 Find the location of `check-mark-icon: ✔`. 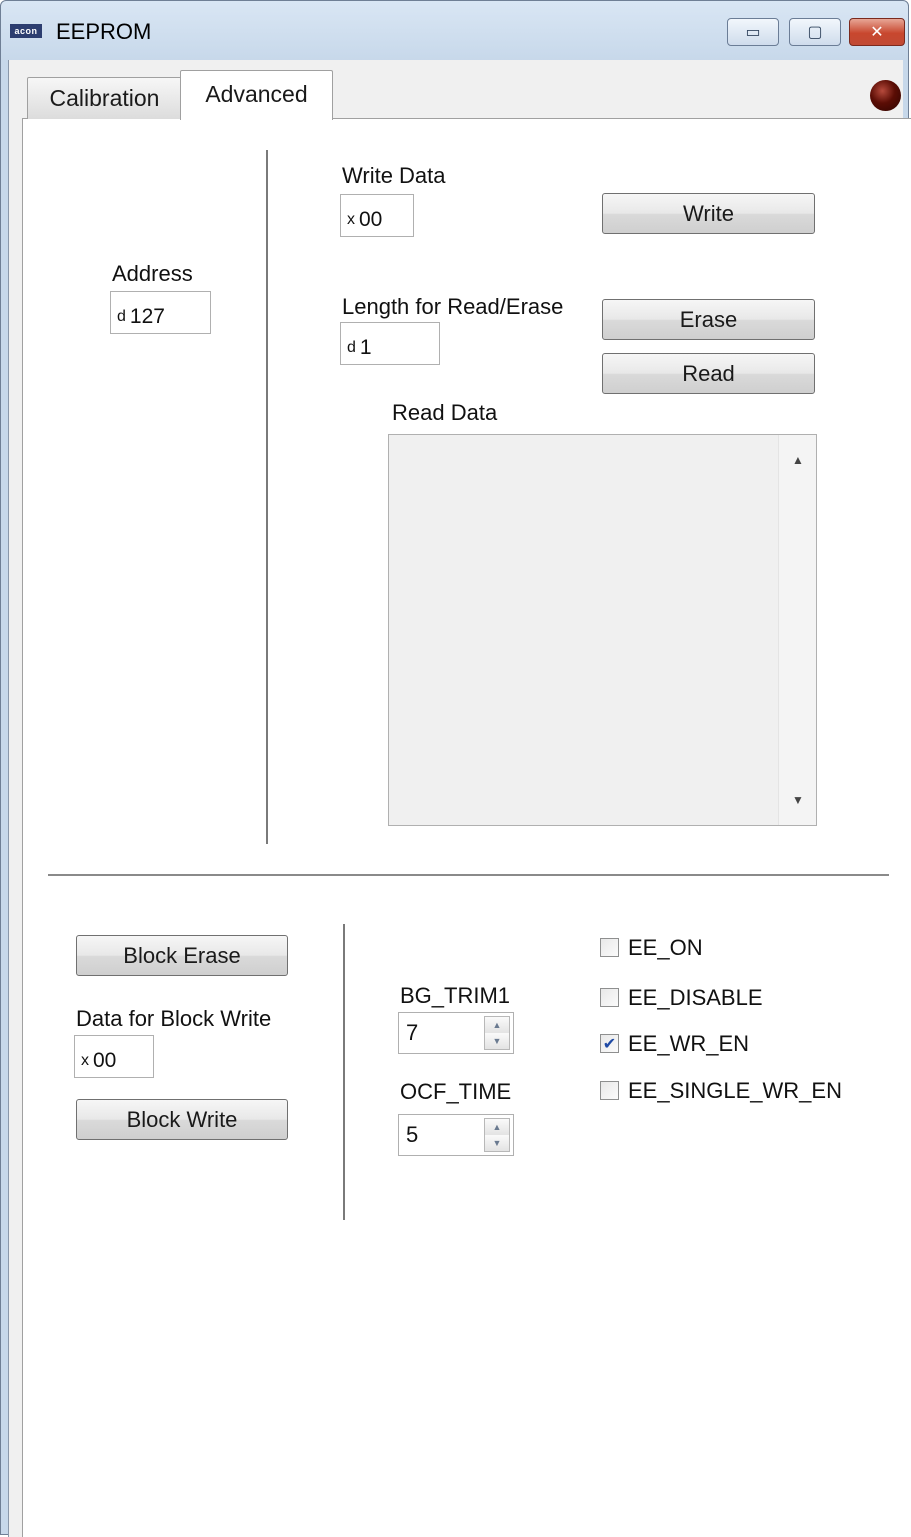

check-mark-icon: ✔ is located at coordinates (609, 1044).